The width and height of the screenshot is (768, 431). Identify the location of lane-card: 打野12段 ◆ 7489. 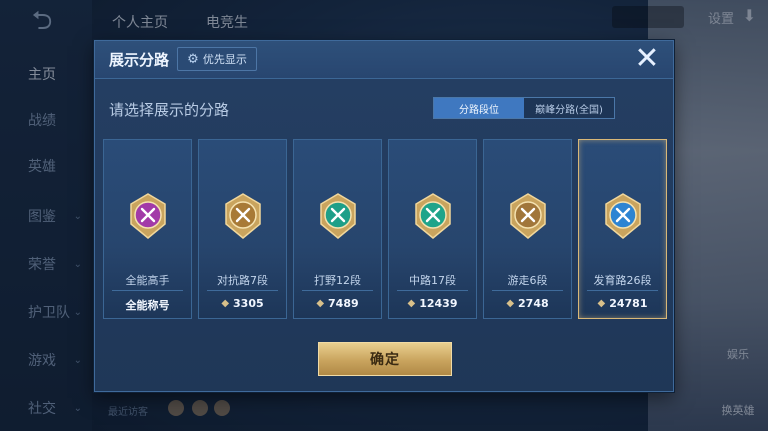
(337, 229).